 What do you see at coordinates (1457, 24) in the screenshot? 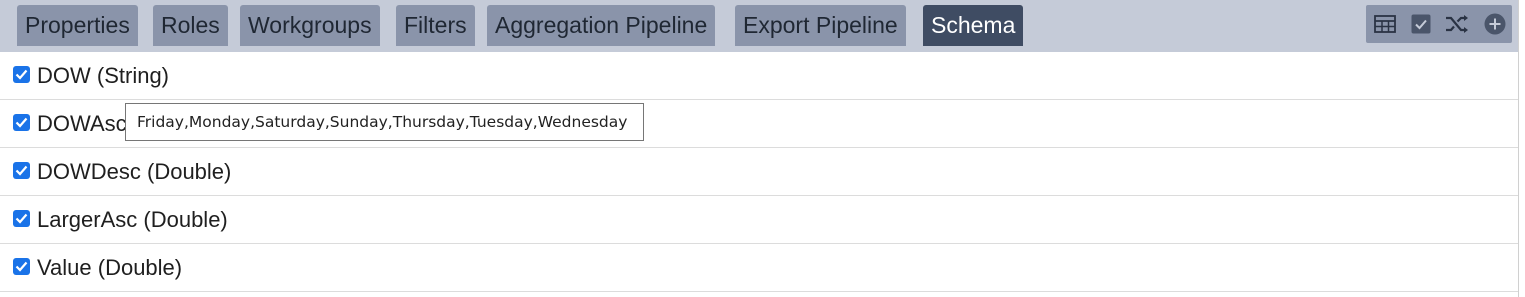
I see `shuffle-icon` at bounding box center [1457, 24].